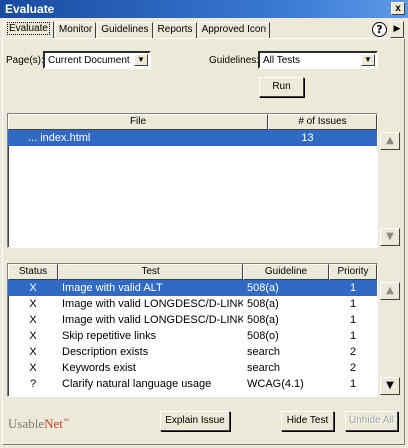 The width and height of the screenshot is (408, 448). I want to click on test-name: Keywords exist, so click(99, 368).